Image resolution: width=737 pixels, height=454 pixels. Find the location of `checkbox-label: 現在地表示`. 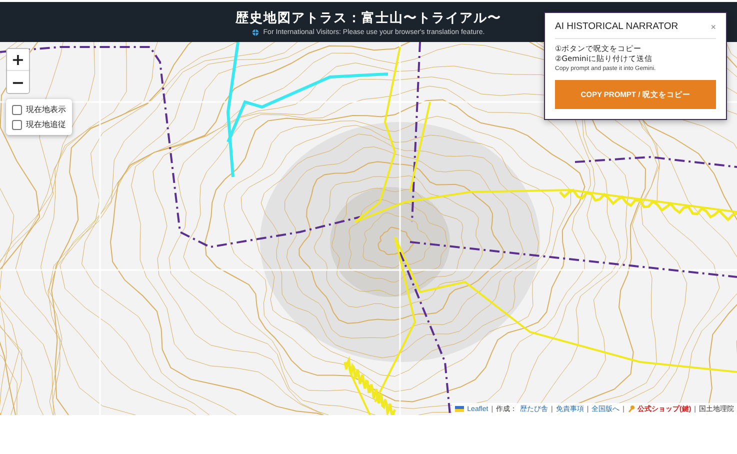

checkbox-label: 現在地表示 is located at coordinates (46, 109).